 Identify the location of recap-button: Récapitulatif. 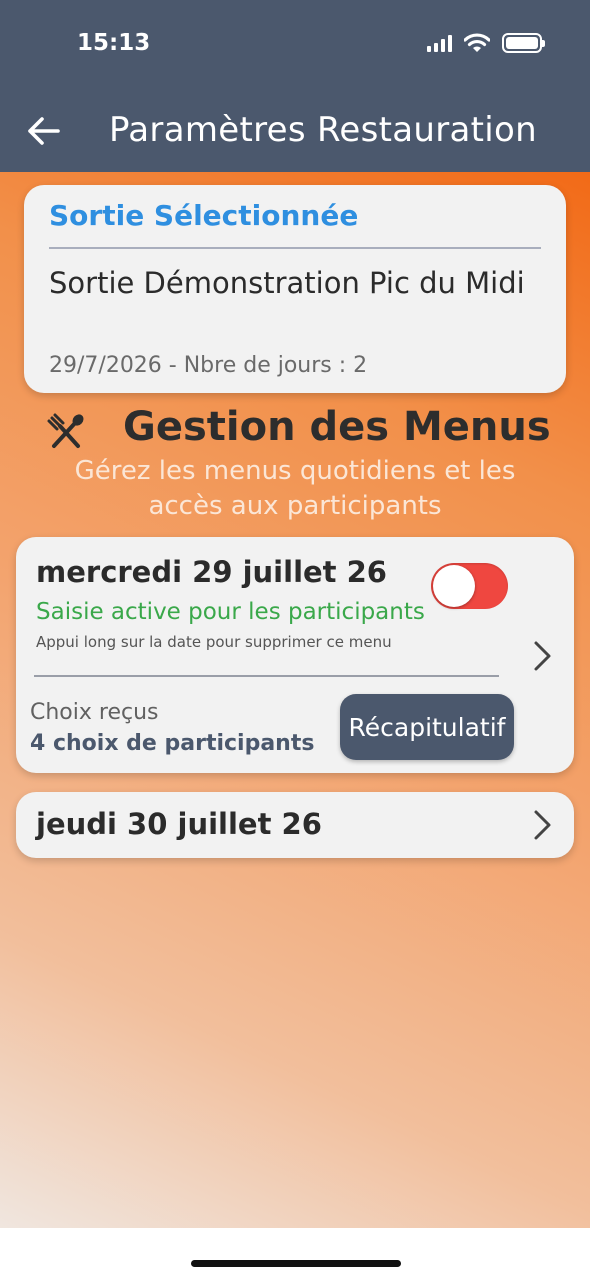
(427, 727).